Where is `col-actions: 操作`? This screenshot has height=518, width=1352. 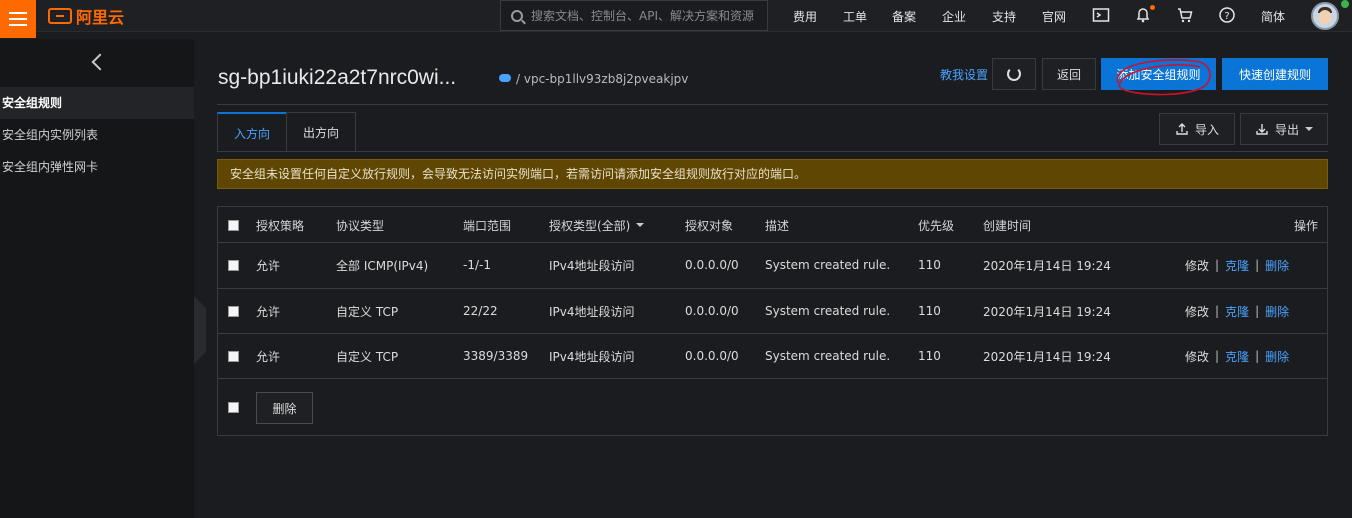
col-actions: 操作 is located at coordinates (1306, 225).